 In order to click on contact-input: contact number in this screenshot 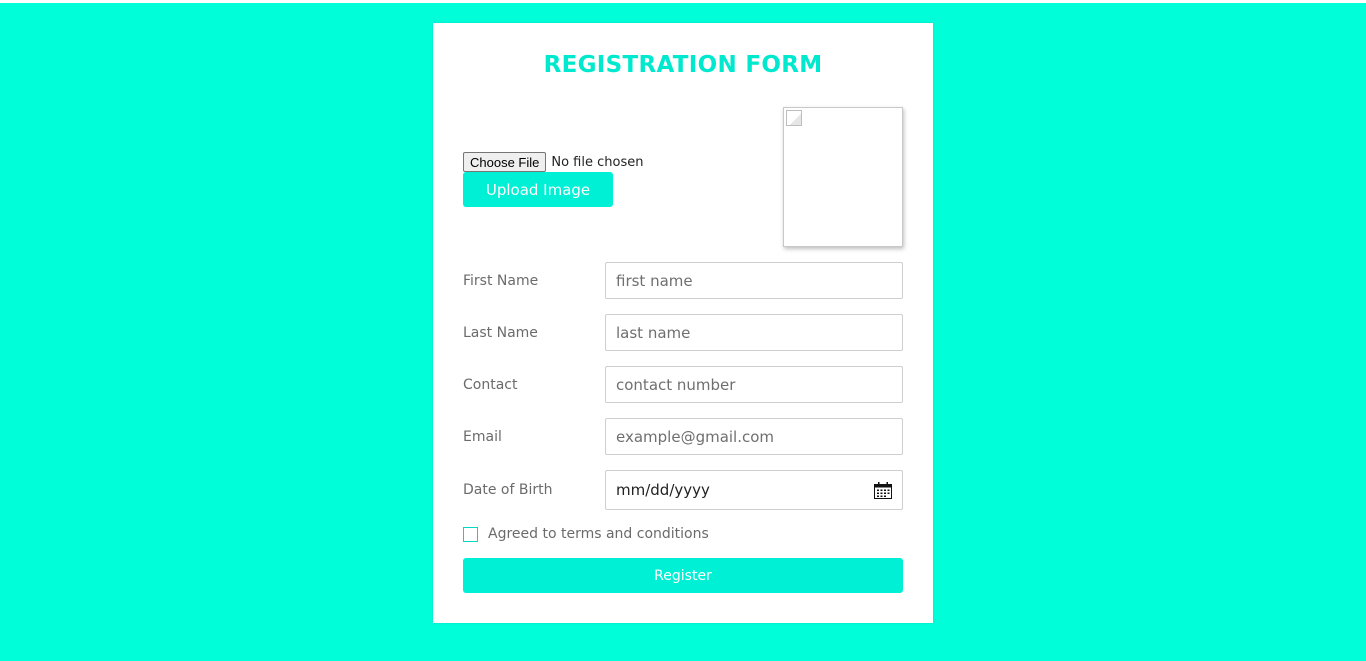, I will do `click(754, 384)`.